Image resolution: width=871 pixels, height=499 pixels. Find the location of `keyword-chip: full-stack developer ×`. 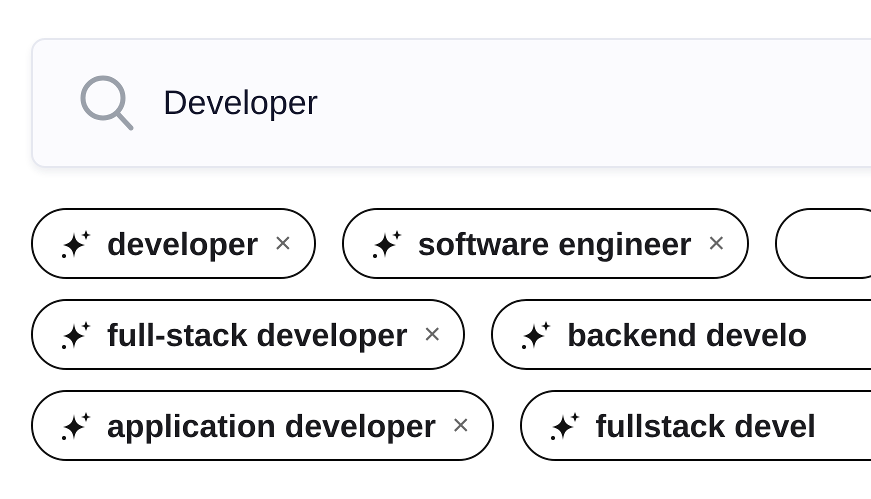

keyword-chip: full-stack developer × is located at coordinates (248, 334).